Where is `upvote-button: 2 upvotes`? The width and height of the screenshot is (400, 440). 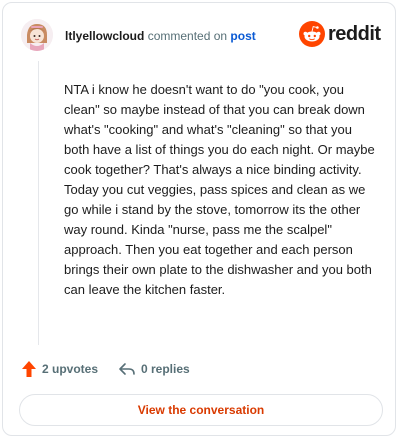 upvote-button: 2 upvotes is located at coordinates (59, 369).